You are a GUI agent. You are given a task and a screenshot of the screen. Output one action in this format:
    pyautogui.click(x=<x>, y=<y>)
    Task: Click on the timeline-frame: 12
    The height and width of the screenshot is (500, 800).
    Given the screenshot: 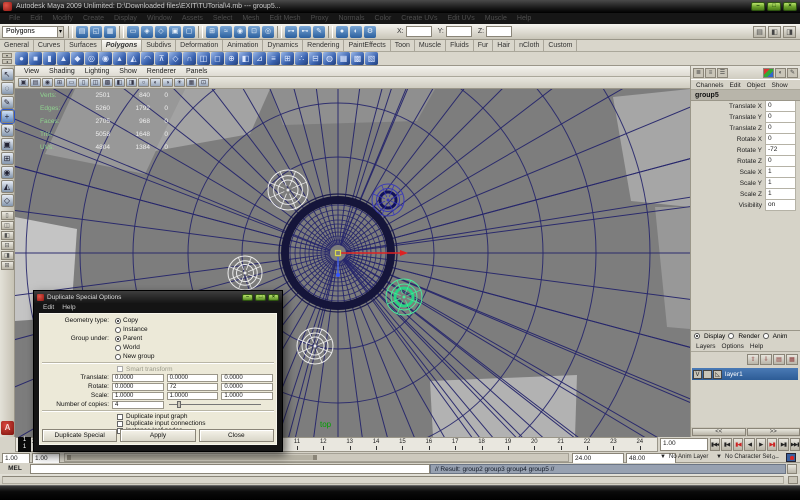 What is the action you would take?
    pyautogui.click(x=323, y=444)
    